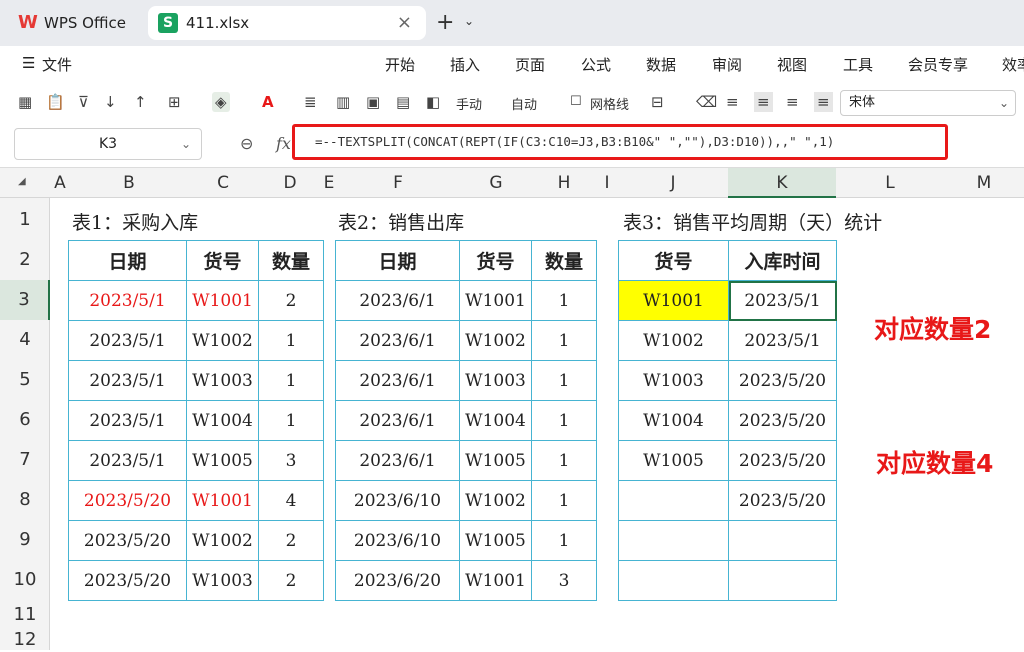  I want to click on borders-icon: ⊞, so click(174, 102).